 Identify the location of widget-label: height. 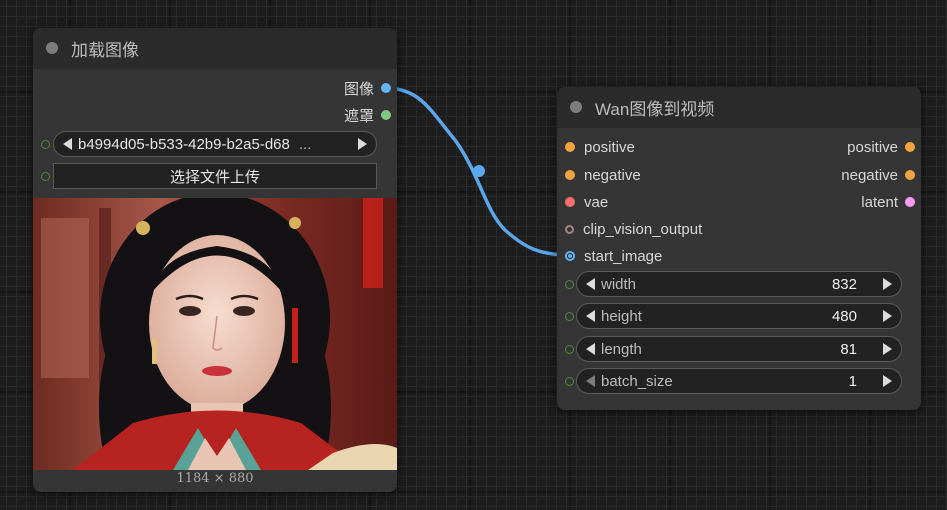
(621, 316).